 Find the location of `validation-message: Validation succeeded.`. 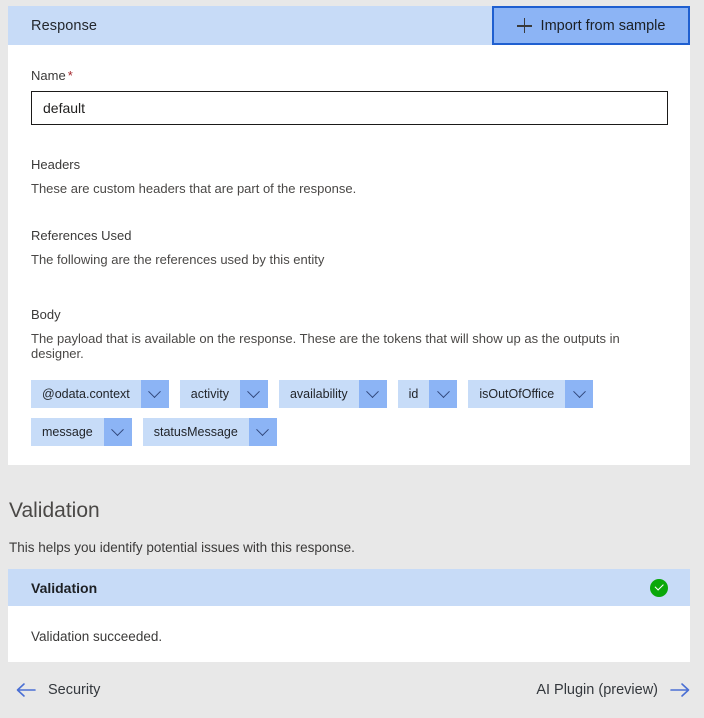

validation-message: Validation succeeded. is located at coordinates (97, 636).